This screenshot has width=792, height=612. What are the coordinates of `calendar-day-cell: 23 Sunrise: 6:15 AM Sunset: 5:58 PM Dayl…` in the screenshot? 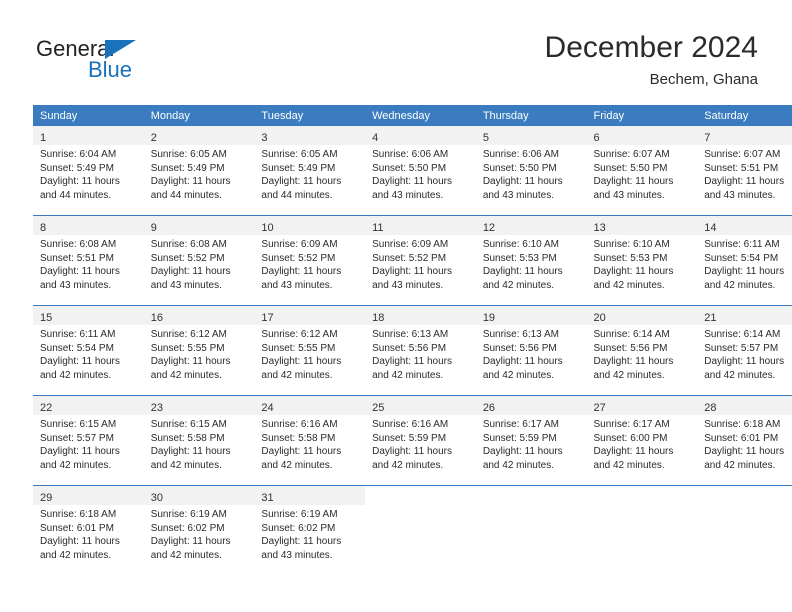 It's located at (199, 440).